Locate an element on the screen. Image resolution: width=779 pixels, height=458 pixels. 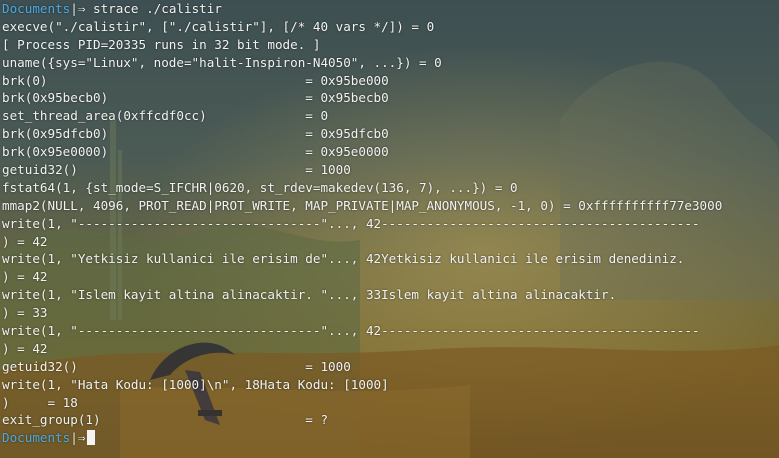
text-cursor is located at coordinates (91, 438).